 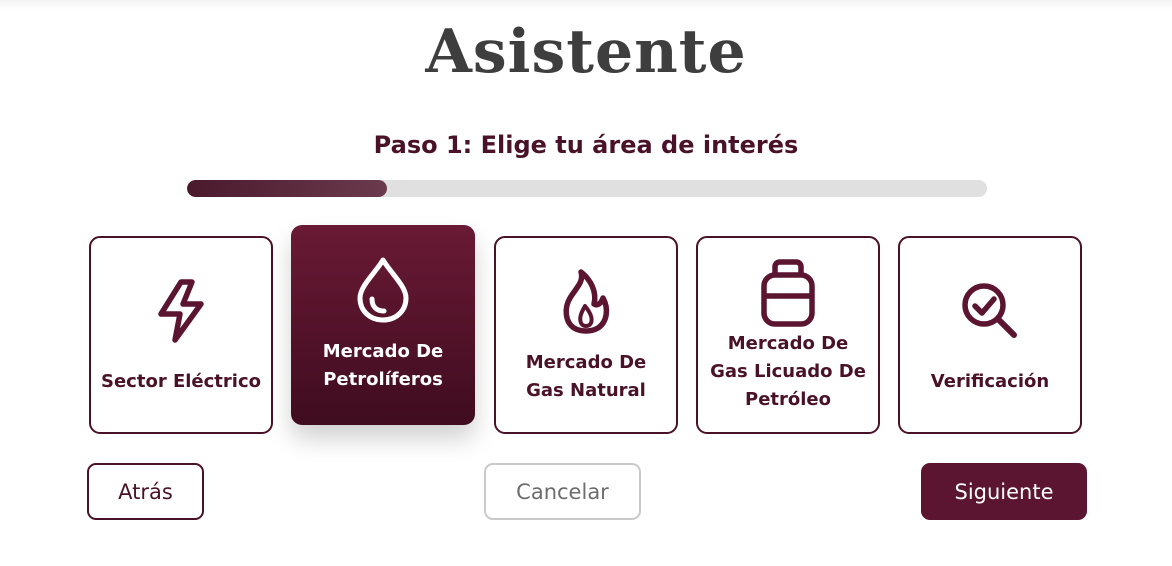 What do you see at coordinates (562, 491) in the screenshot?
I see `cancel-button: Cancelar` at bounding box center [562, 491].